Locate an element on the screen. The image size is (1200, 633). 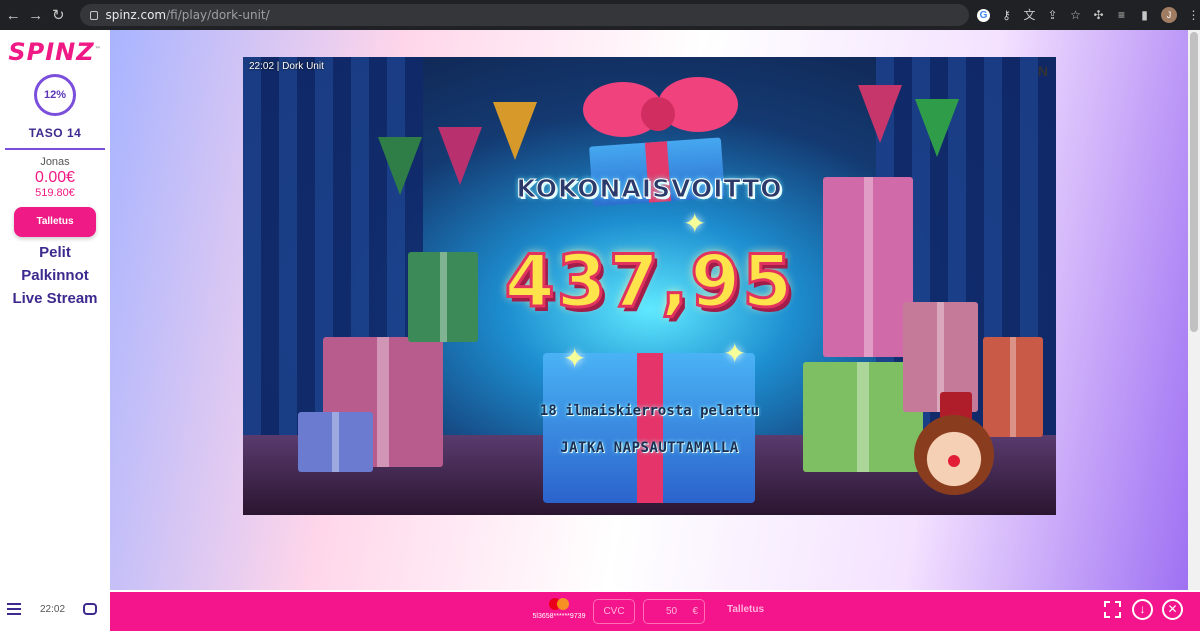
cvc-input: CVC is located at coordinates (614, 611).